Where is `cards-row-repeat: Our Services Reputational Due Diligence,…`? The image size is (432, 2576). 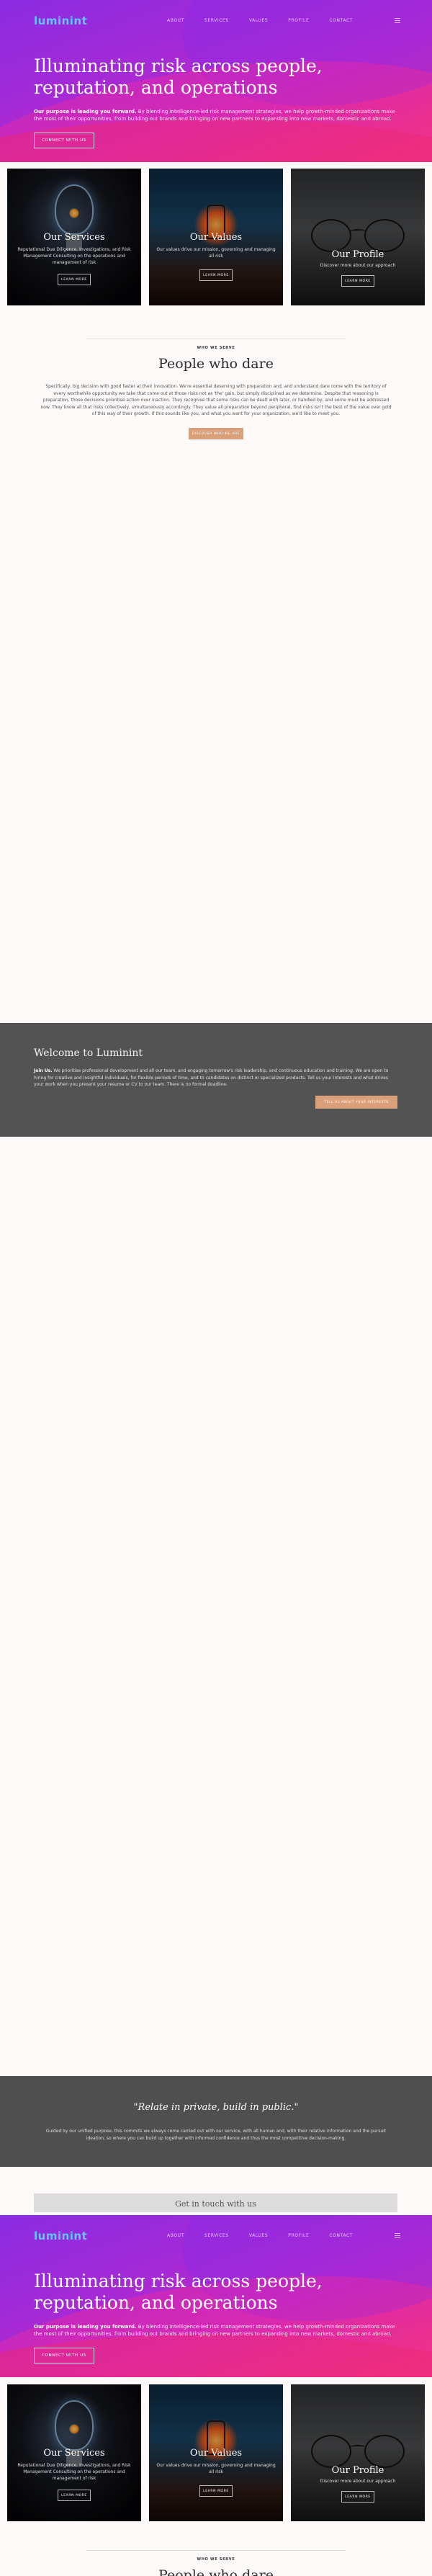
cards-row-repeat: Our Services Reputational Due Diligence,… is located at coordinates (216, 2452).